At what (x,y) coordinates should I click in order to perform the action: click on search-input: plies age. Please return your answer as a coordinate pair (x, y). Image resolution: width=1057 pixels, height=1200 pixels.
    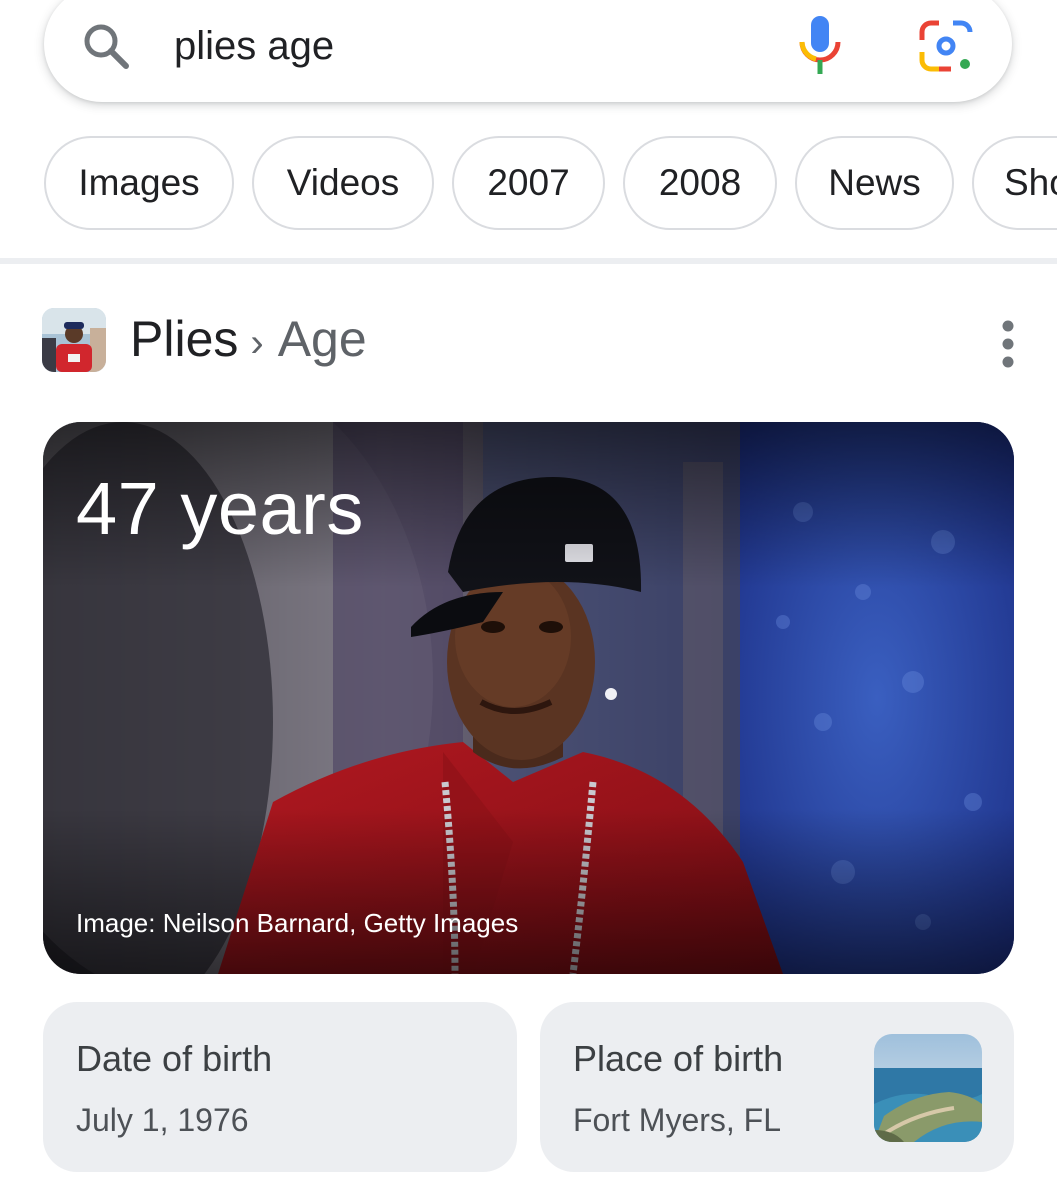
    Looking at the image, I should click on (254, 46).